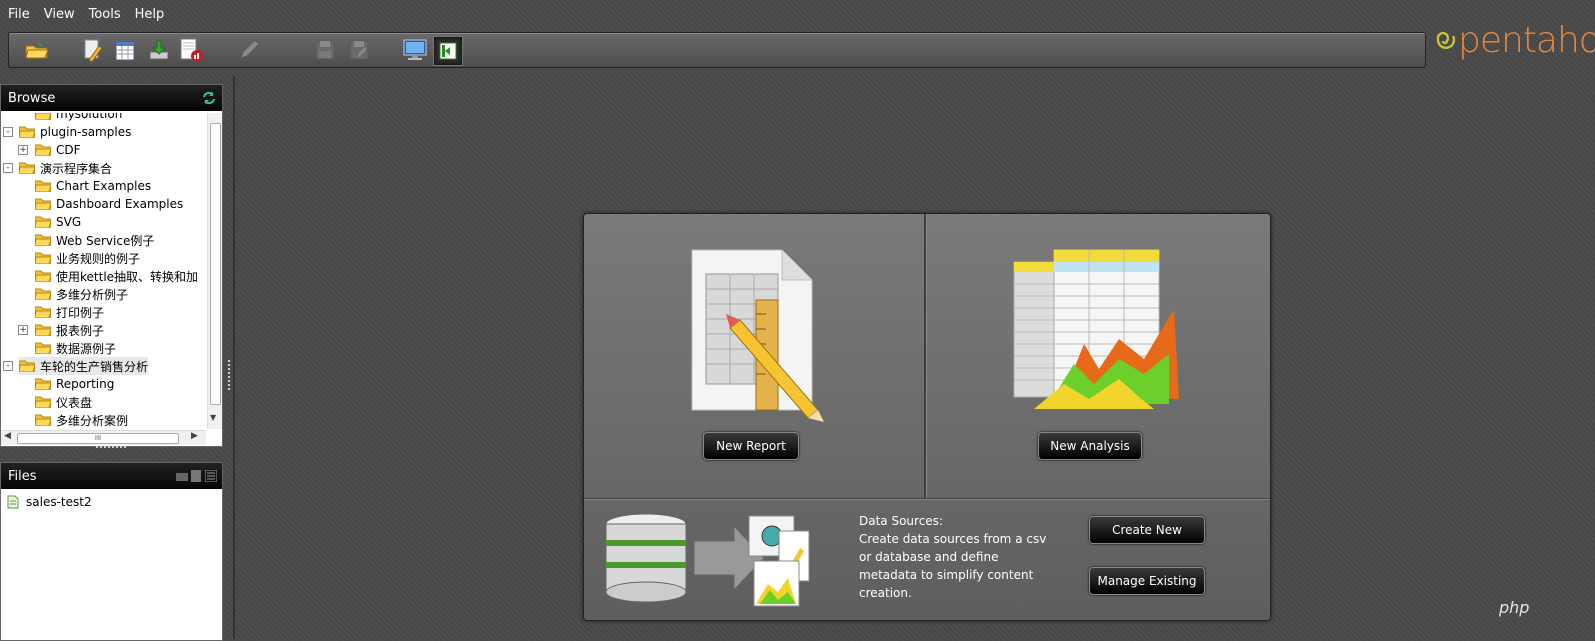  I want to click on edit-report-icon, so click(93, 50).